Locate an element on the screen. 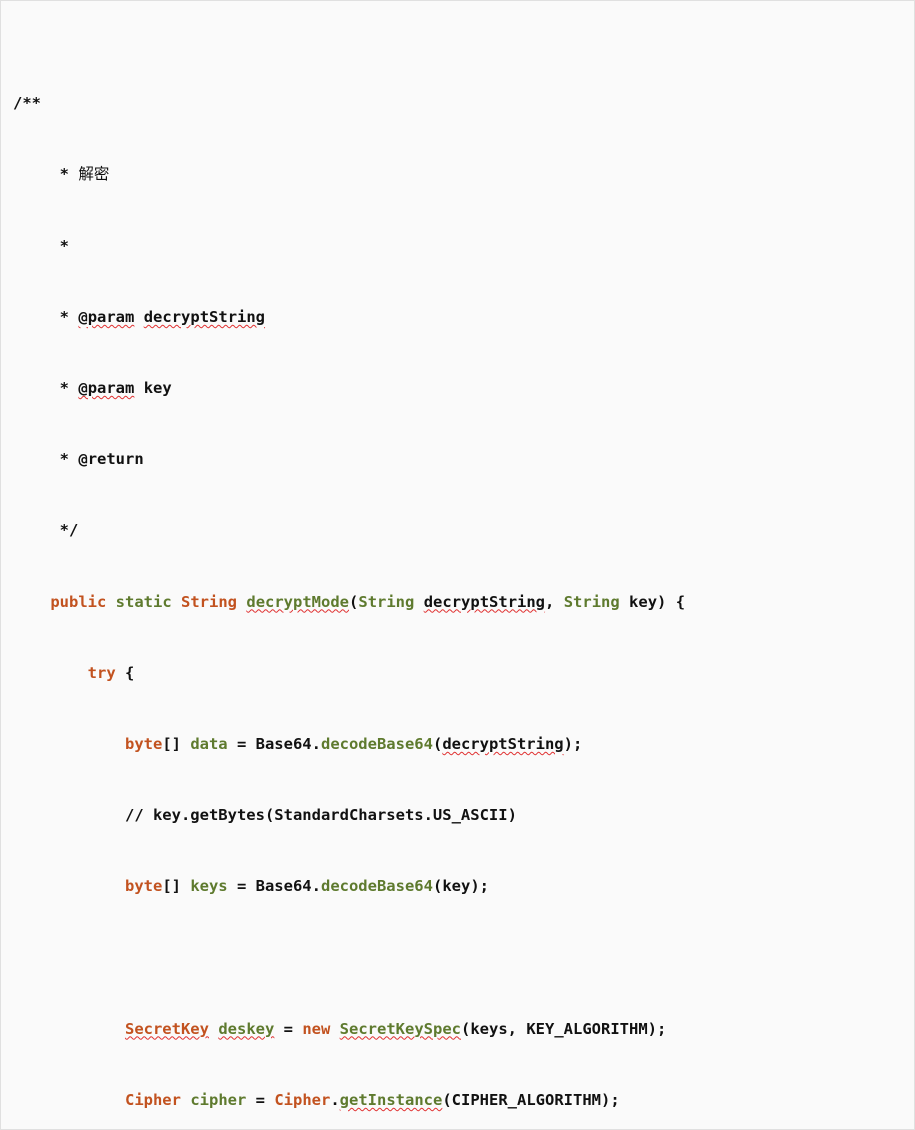 This screenshot has height=1130, width=915. code-line: * @param decryptString is located at coordinates (458, 318).